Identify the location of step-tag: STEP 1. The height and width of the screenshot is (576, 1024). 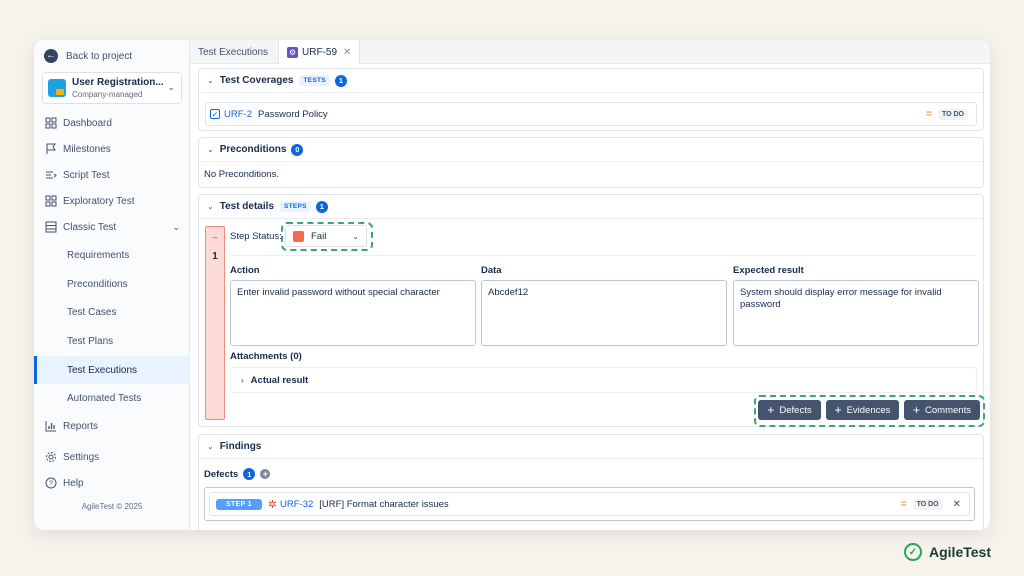
(239, 504).